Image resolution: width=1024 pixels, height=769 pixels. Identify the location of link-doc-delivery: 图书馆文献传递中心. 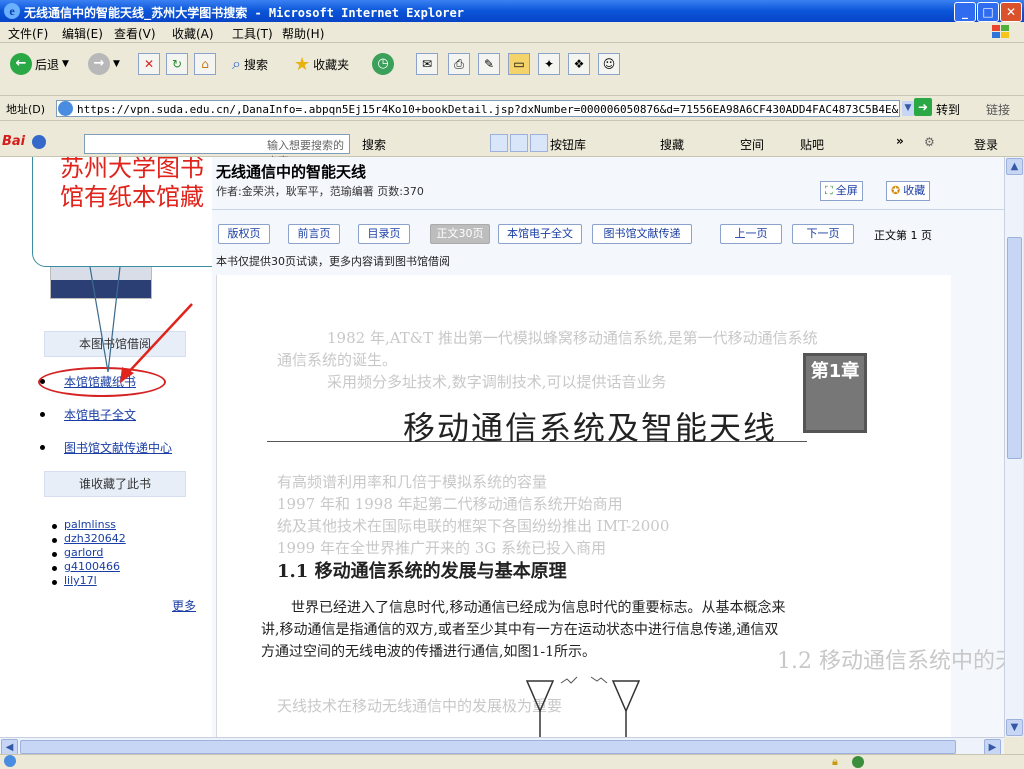
(118, 447).